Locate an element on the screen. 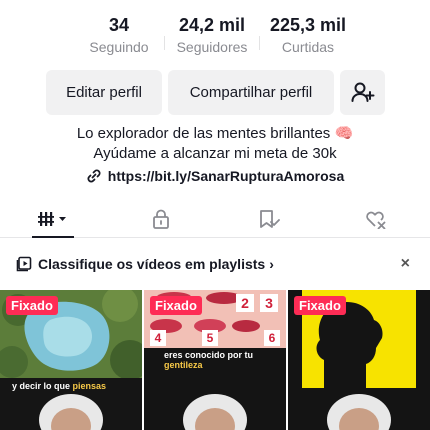 Image resolution: width=430 pixels, height=430 pixels. profile-link: https://bit.ly/SanarRupturaAmorosa is located at coordinates (215, 176).